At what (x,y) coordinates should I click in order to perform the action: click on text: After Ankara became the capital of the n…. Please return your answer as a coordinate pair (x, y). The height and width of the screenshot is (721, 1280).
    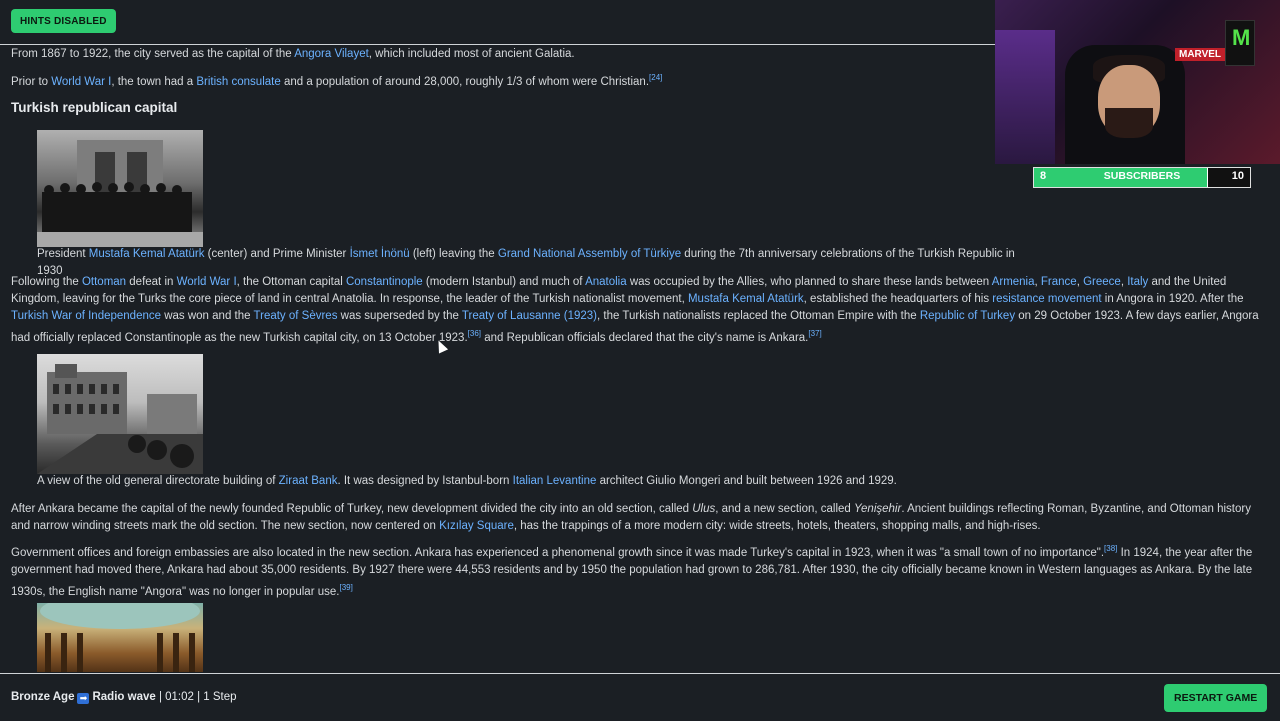
    Looking at the image, I should click on (352, 509).